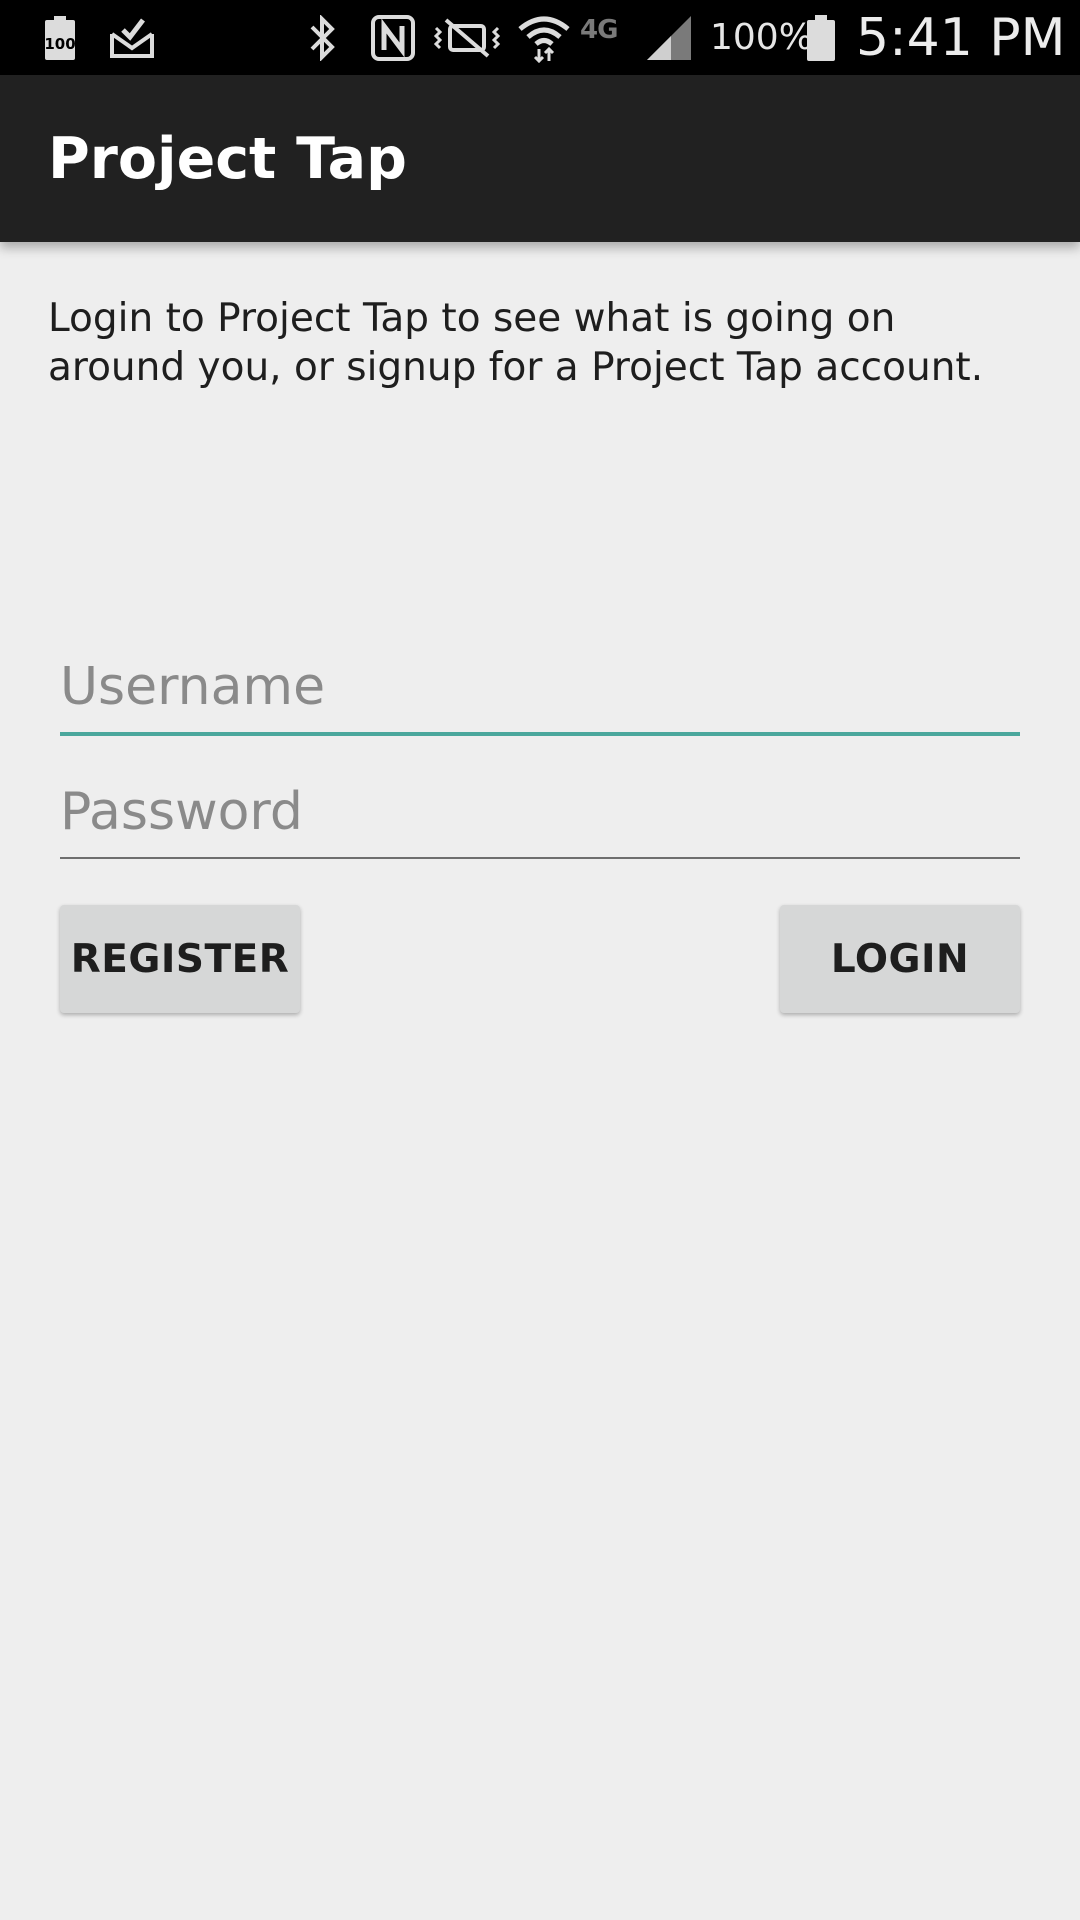  What do you see at coordinates (180, 959) in the screenshot?
I see `register-button: REGISTER` at bounding box center [180, 959].